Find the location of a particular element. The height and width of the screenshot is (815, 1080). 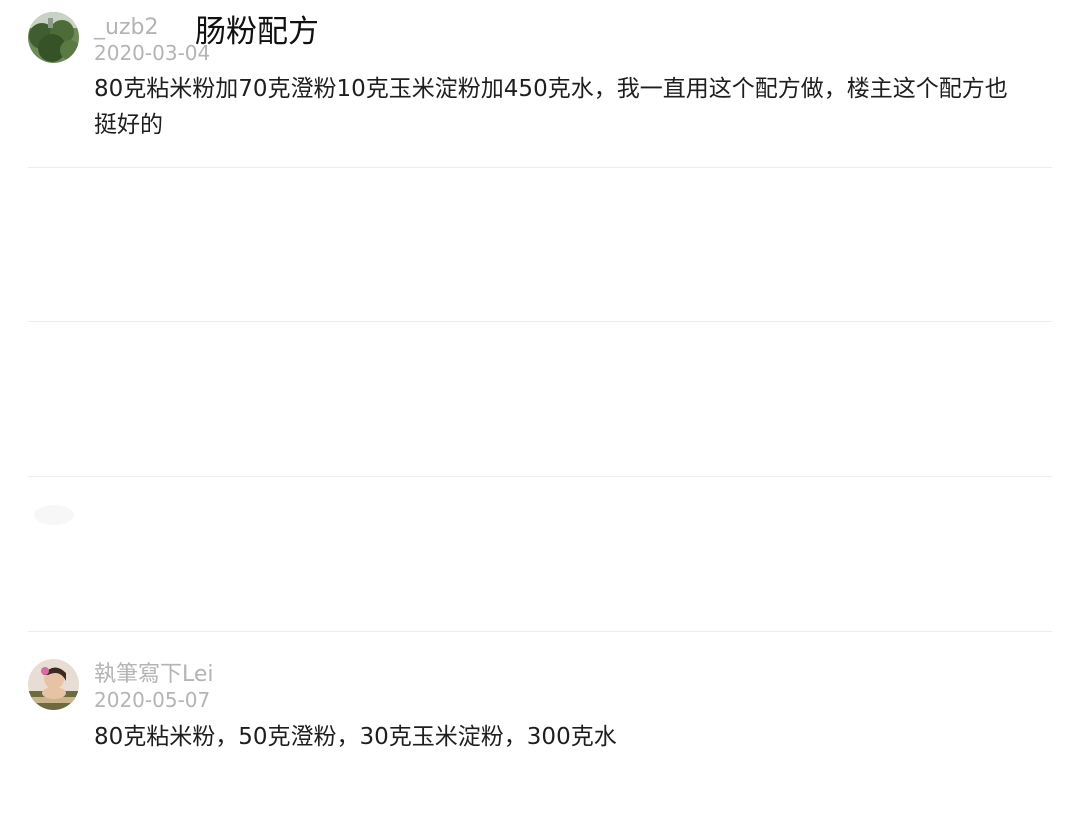

comment-date: 2020-03-04 is located at coordinates (152, 53).